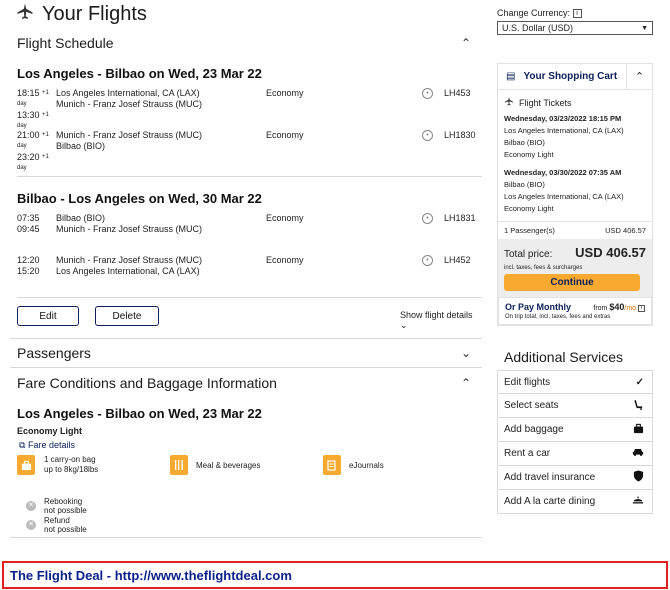 The height and width of the screenshot is (590, 670). What do you see at coordinates (28, 265) in the screenshot?
I see `segment-times: 12:20 15:20` at bounding box center [28, 265].